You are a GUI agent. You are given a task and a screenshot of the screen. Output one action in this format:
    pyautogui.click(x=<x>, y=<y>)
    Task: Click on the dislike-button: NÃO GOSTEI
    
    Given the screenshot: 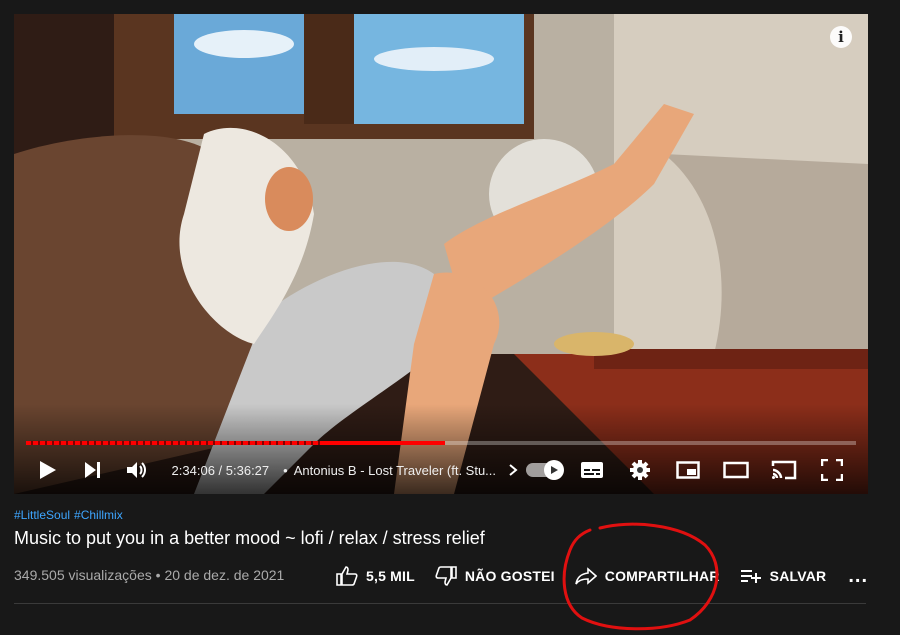 What is the action you would take?
    pyautogui.click(x=495, y=576)
    